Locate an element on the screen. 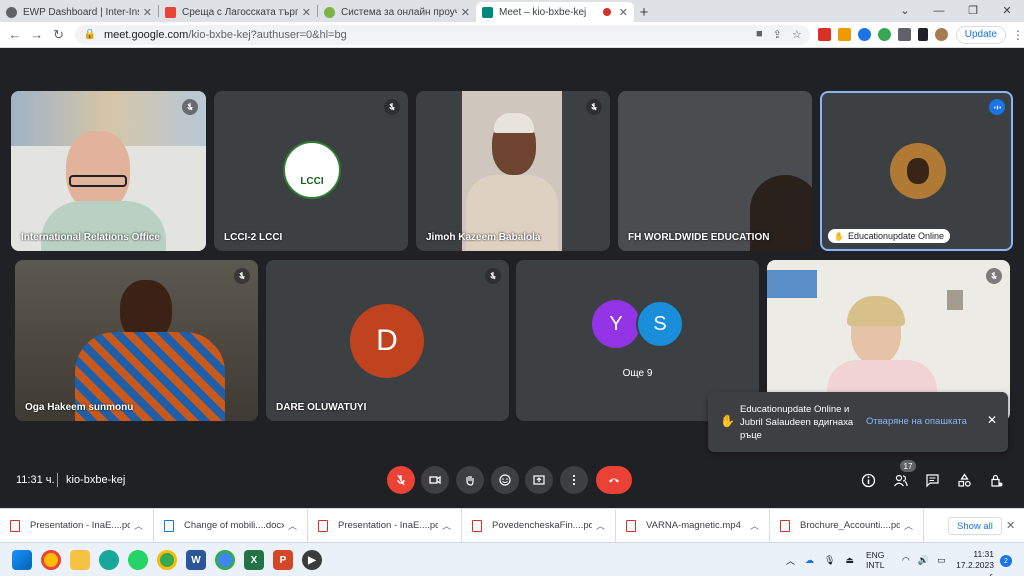 The width and height of the screenshot is (1024, 576). participant-tile: FH WORLDWIDE EDUCATION is located at coordinates (715, 171).